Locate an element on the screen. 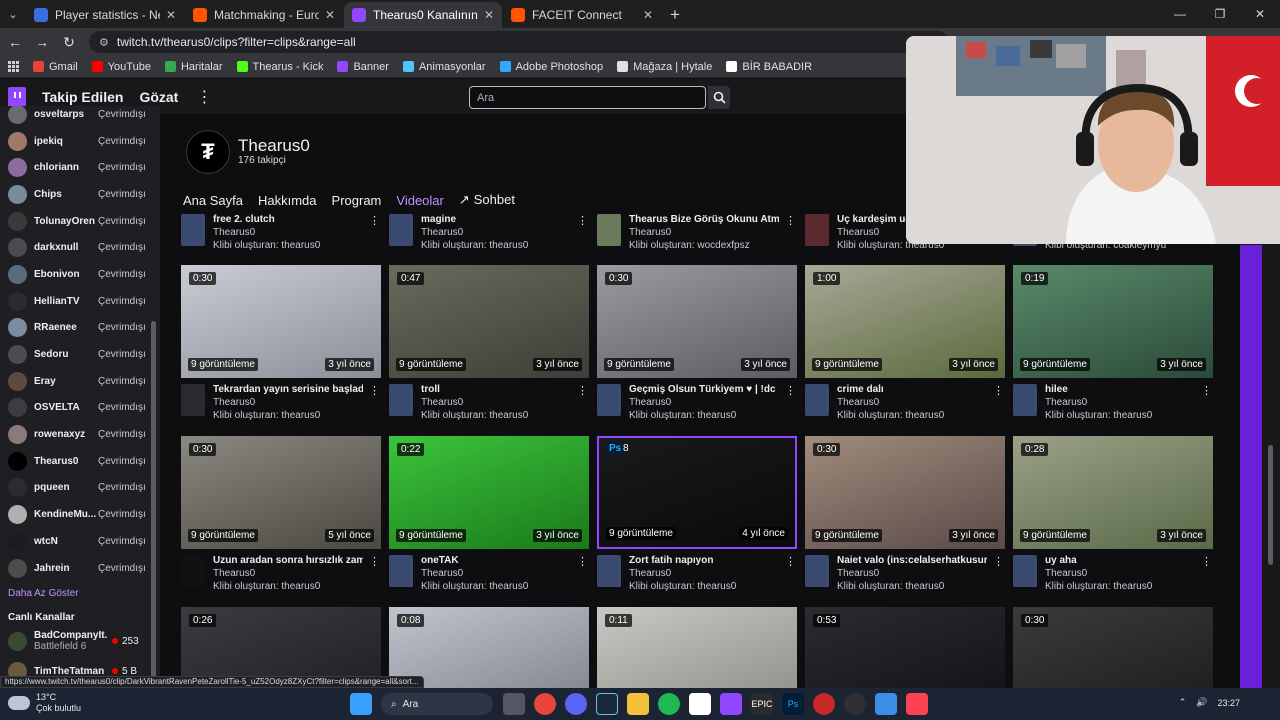 This screenshot has height=720, width=1280. tab-home: Ana Sayfa is located at coordinates (213, 200).